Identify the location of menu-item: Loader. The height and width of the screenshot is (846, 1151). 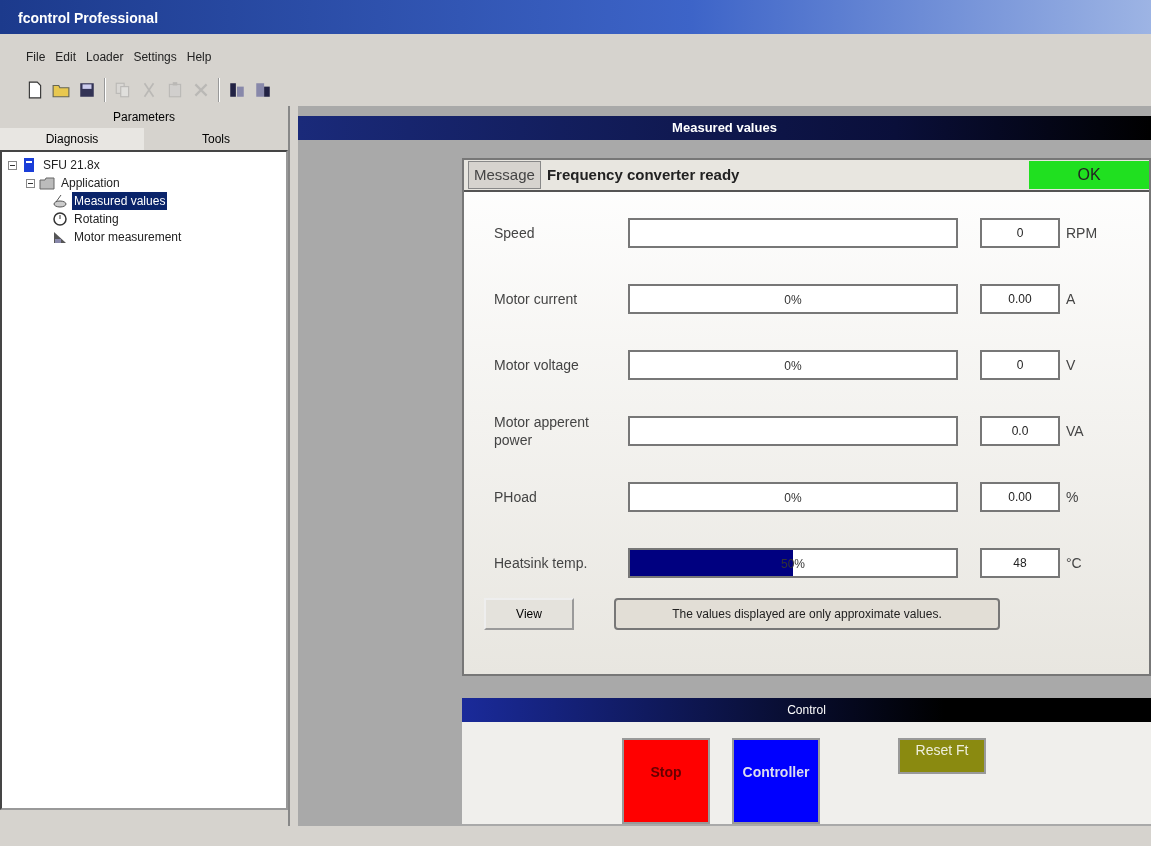
(105, 60).